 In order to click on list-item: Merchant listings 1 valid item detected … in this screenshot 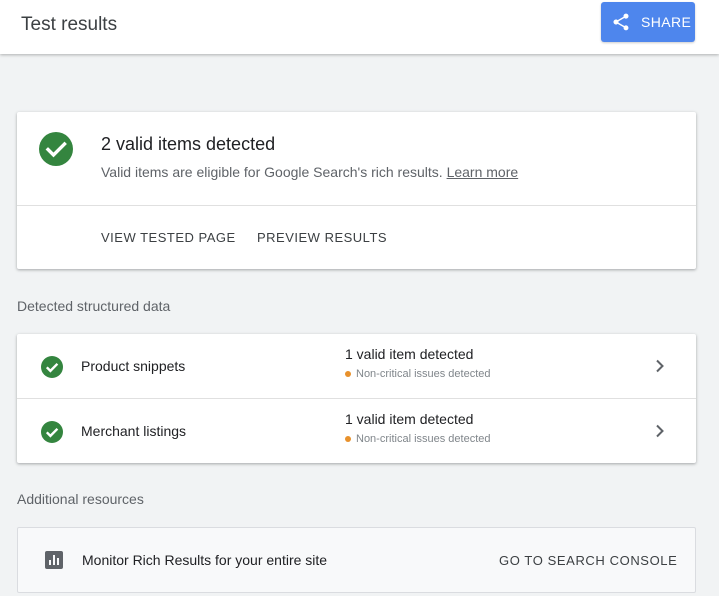, I will do `click(356, 431)`.